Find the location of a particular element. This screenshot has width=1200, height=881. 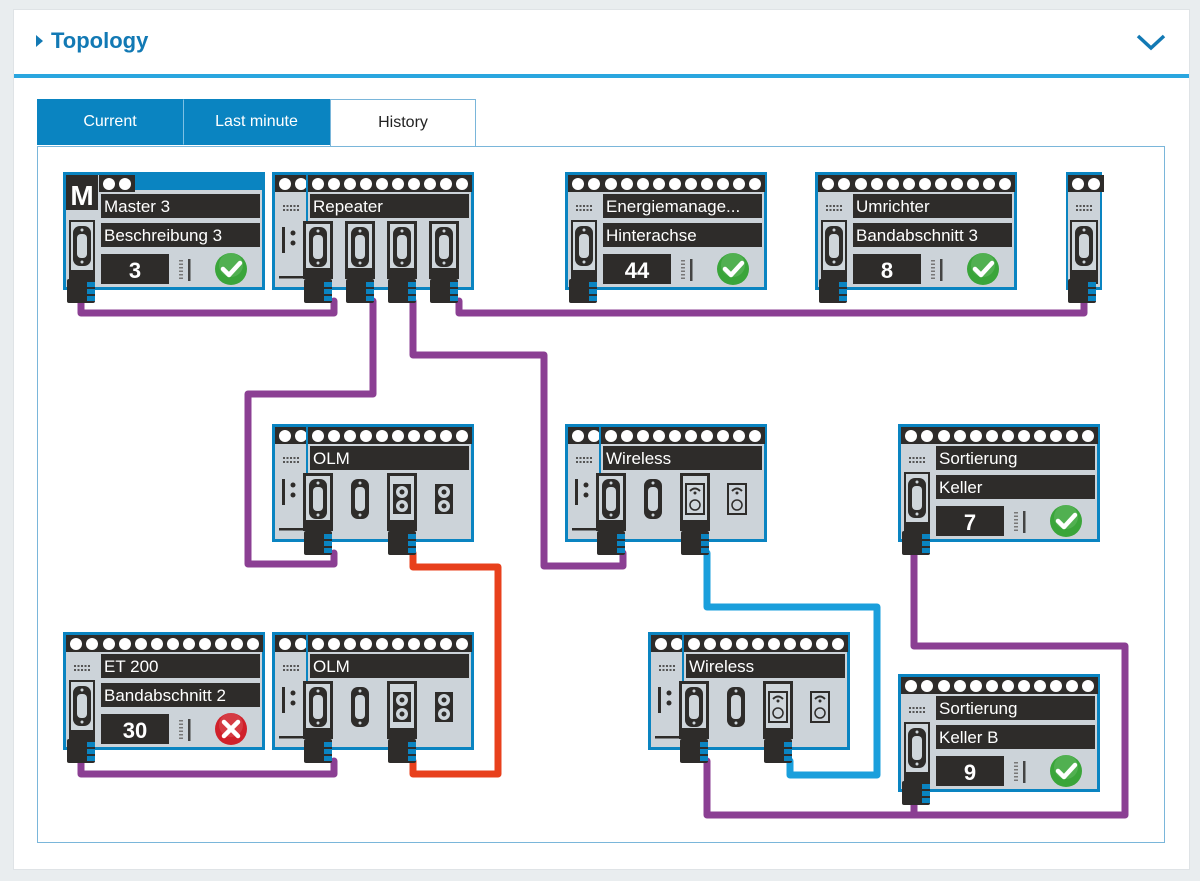

device-sort2: Sortierung Keller B 9 is located at coordinates (999, 739).